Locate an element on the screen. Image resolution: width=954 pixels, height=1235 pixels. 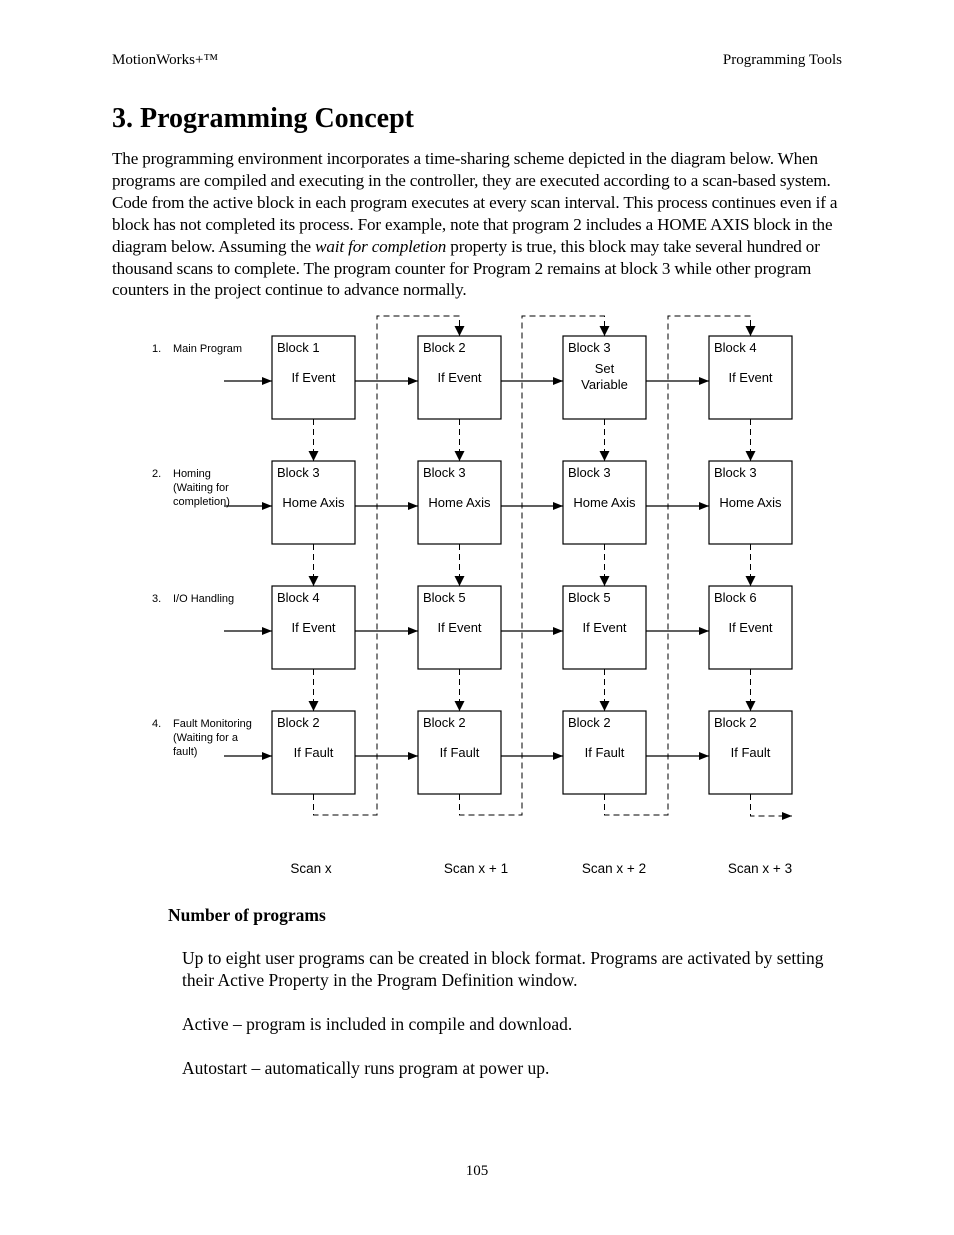
page-number: 105 is located at coordinates (477, 1171).